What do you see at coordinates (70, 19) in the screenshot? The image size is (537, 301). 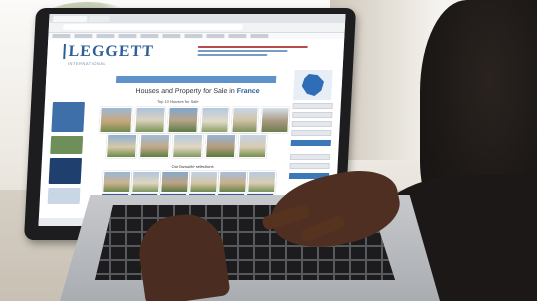 I see `browser-tab` at bounding box center [70, 19].